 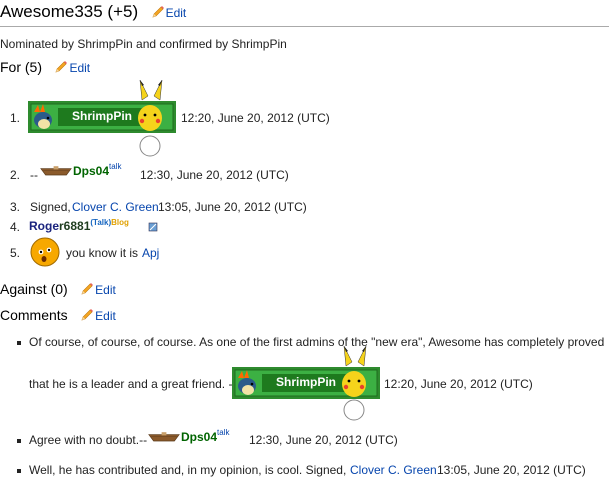 I want to click on pen-icon, so click(x=153, y=227).